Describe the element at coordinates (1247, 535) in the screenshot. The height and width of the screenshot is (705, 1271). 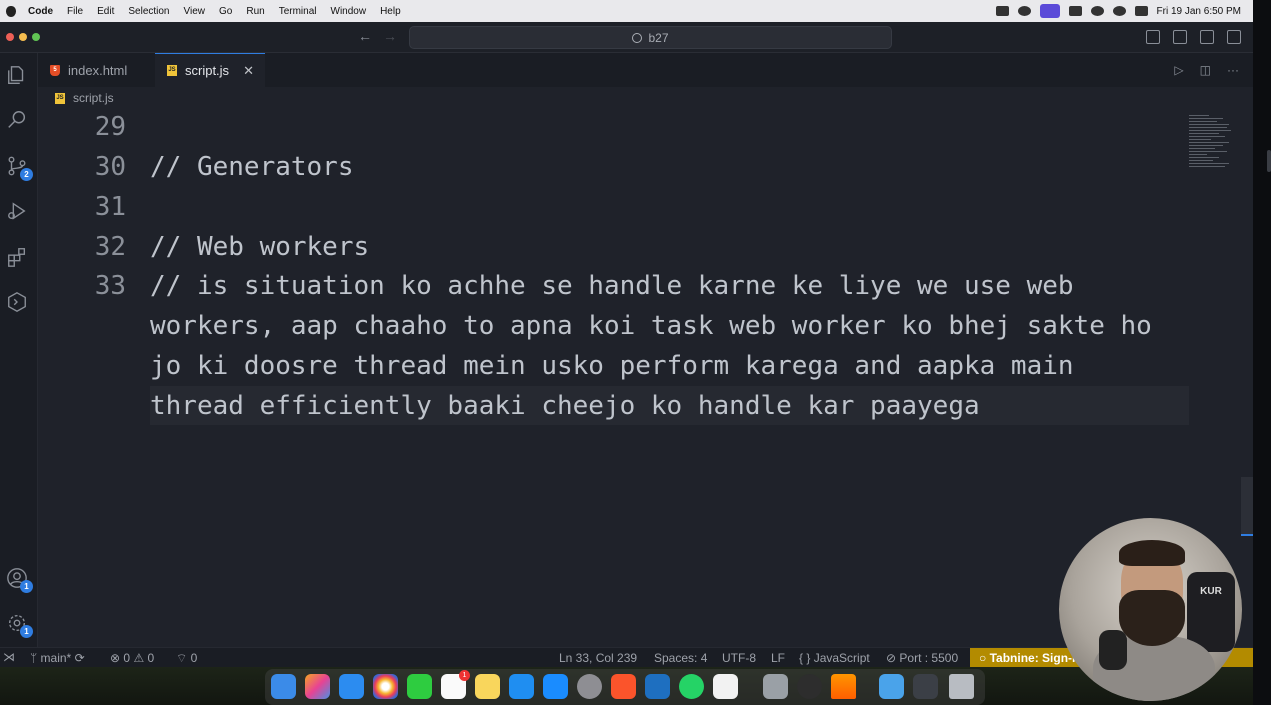
I see `scrollbar-cursor-marker` at that location.